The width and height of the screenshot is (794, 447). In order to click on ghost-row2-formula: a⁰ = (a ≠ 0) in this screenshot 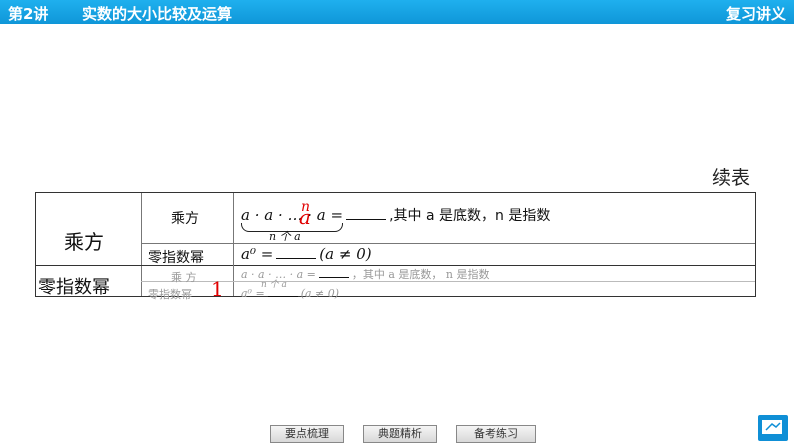, I will do `click(290, 293)`.